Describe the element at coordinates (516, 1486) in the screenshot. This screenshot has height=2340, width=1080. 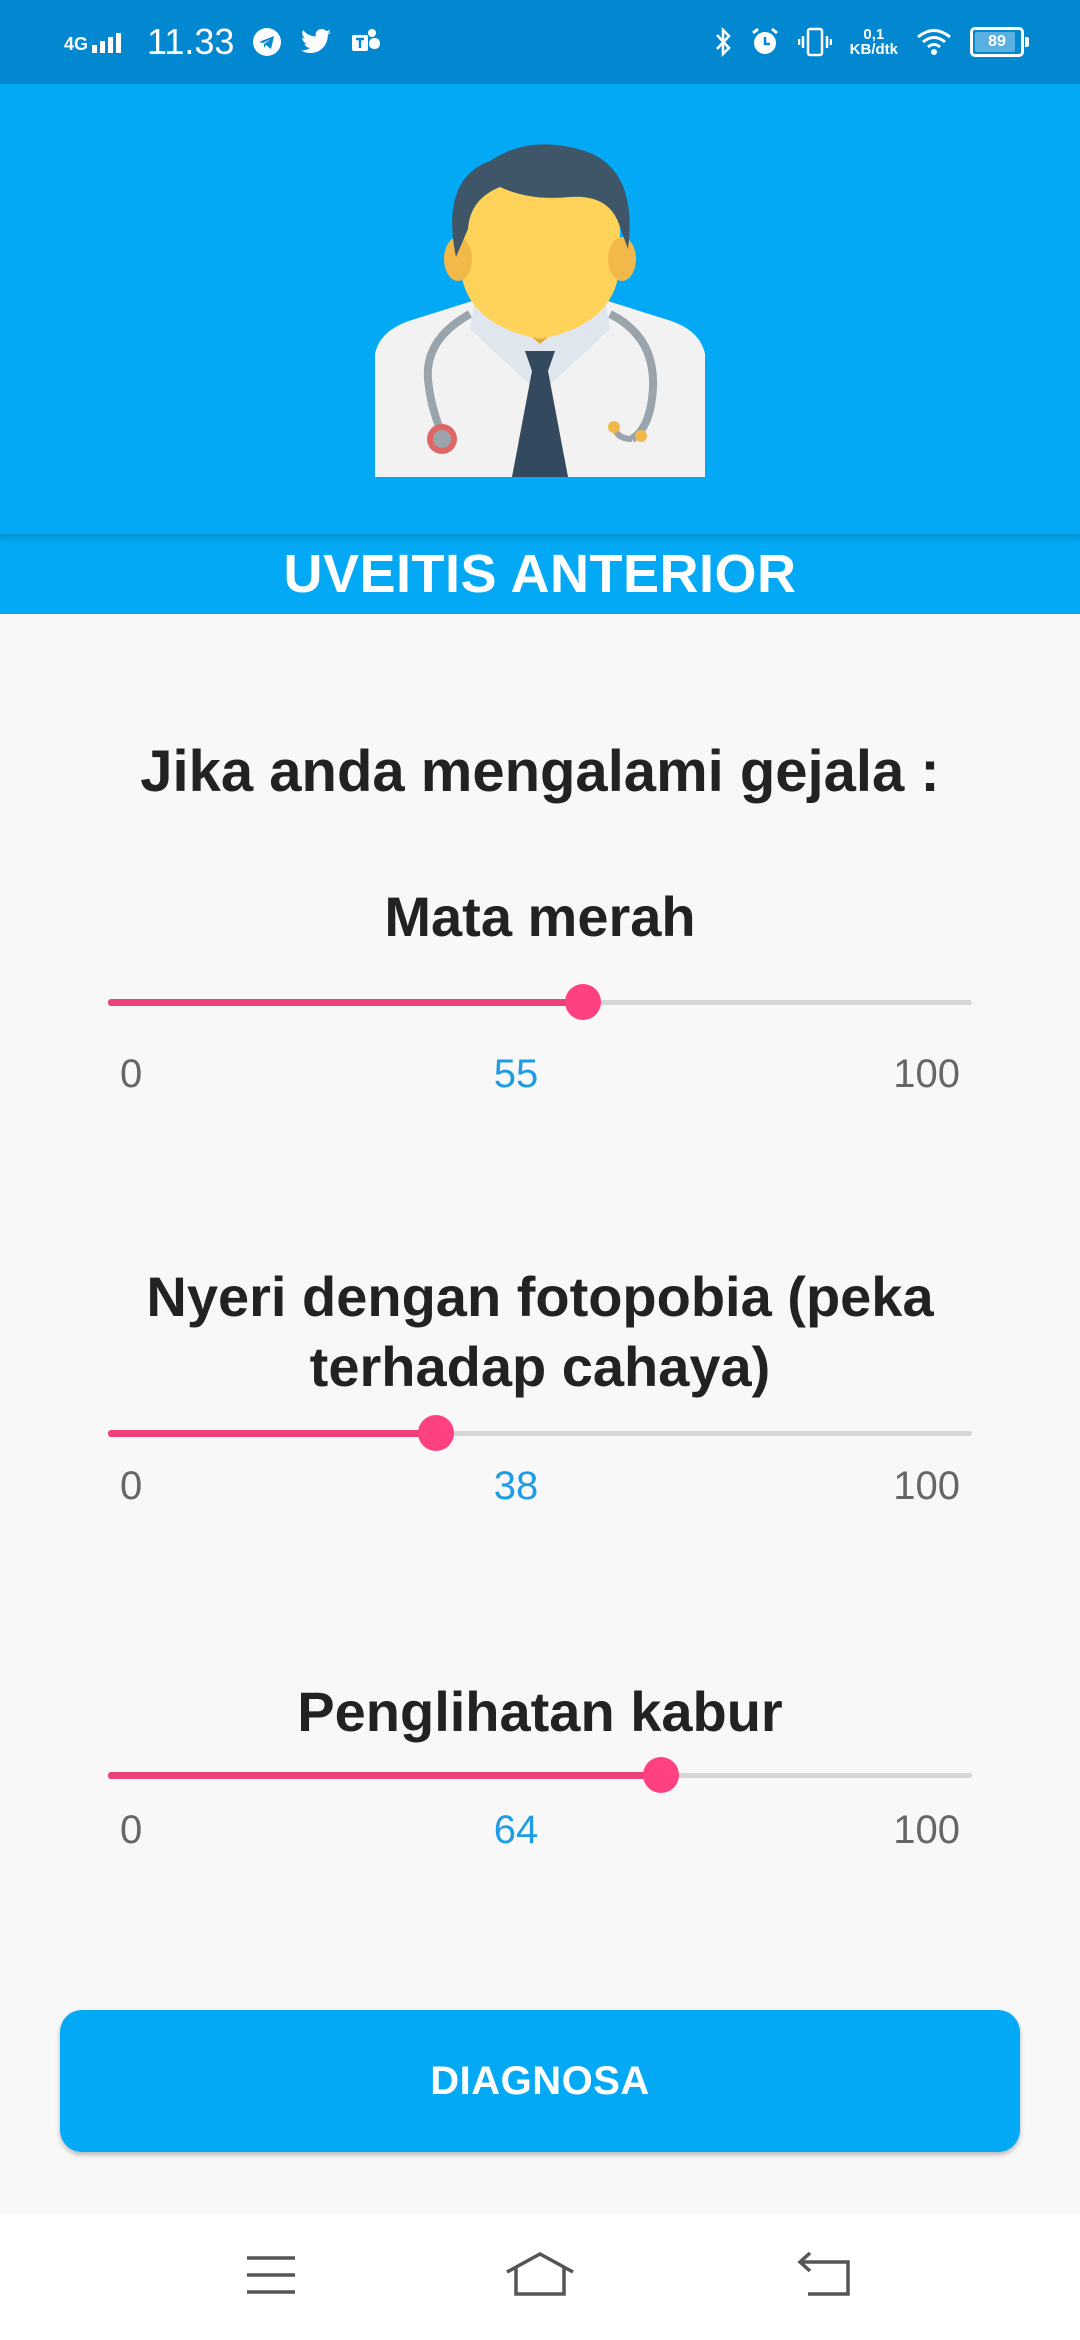
I see `scale-value: 38` at that location.